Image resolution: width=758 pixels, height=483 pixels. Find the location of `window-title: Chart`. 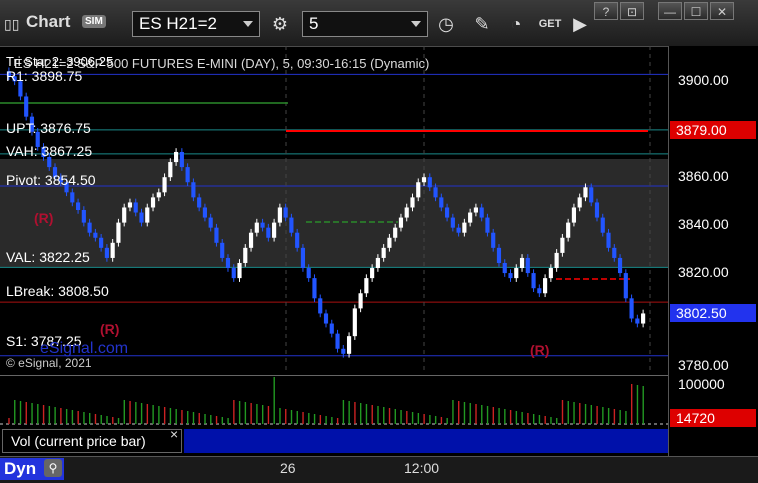

window-title: Chart is located at coordinates (48, 21).